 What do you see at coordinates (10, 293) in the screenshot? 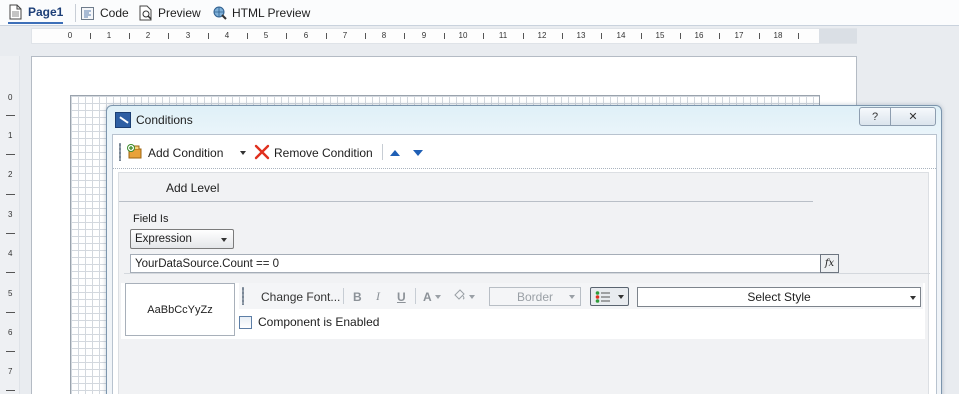
I see `ruler-number: 5` at bounding box center [10, 293].